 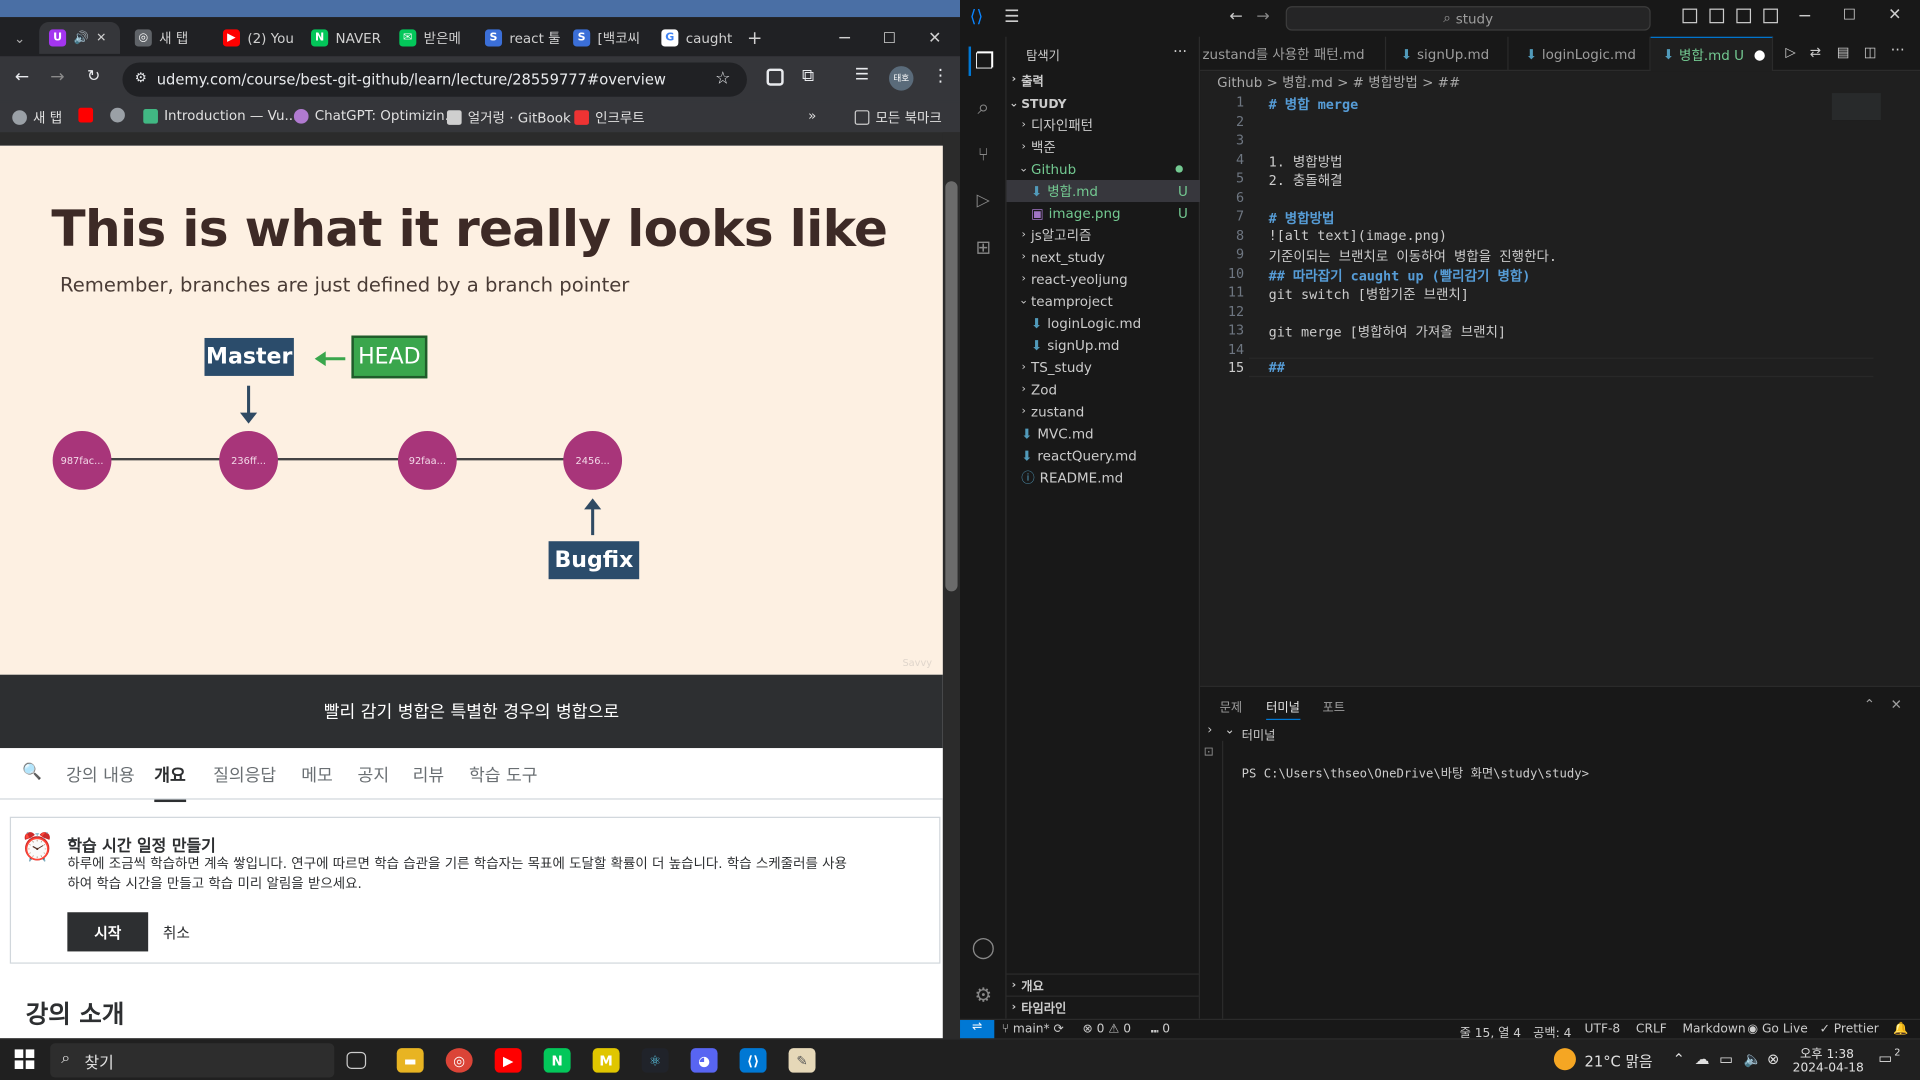 What do you see at coordinates (901, 78) in the screenshot?
I see `avatar: 태호` at bounding box center [901, 78].